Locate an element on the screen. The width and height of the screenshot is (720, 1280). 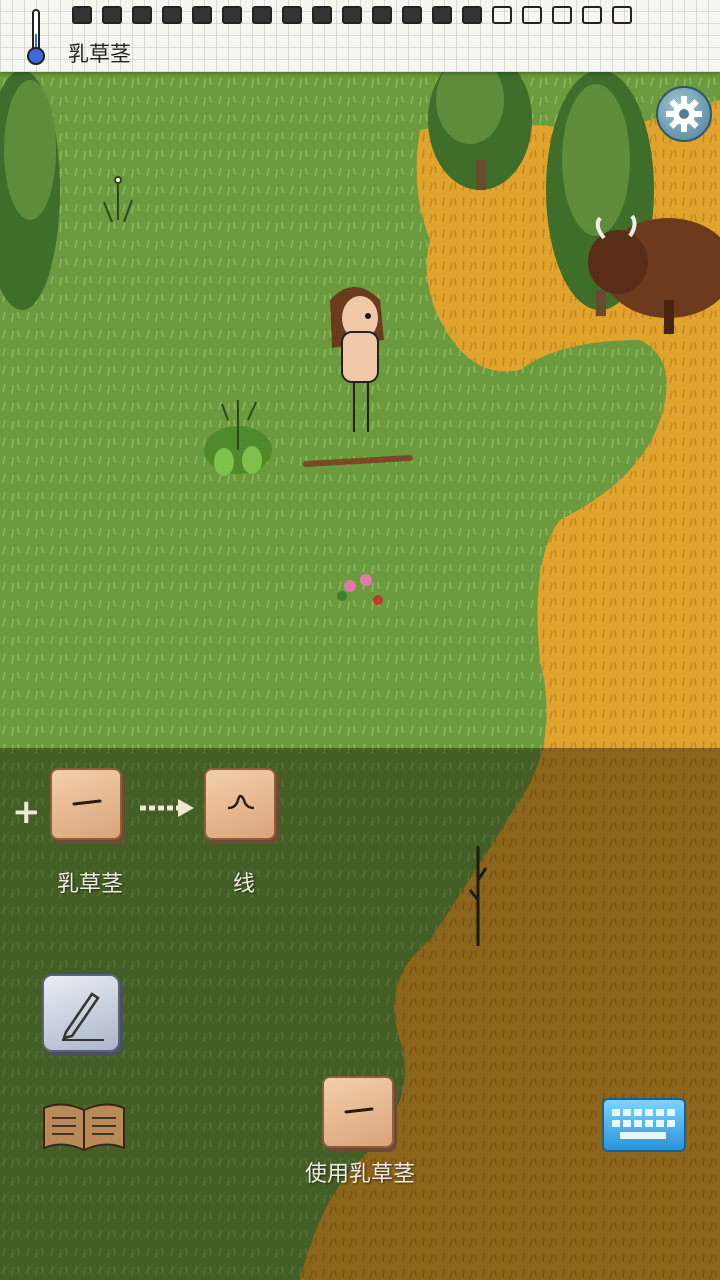
recipe-output-tile is located at coordinates (240, 804).